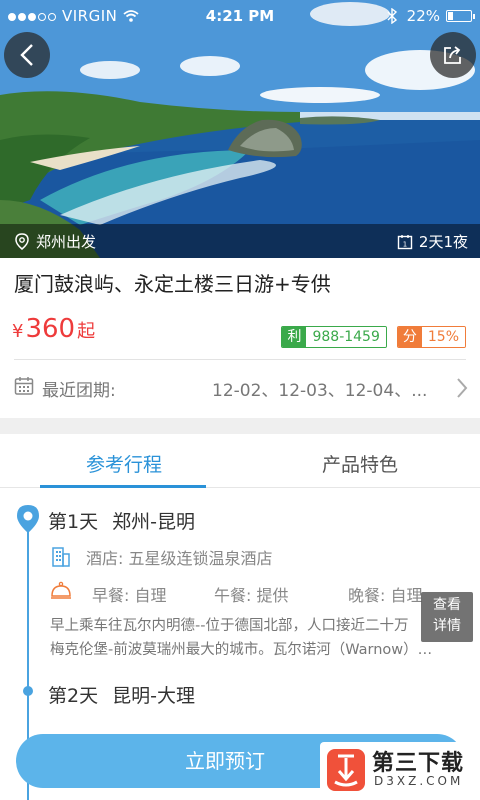  I want to click on active-tab-indicator, so click(123, 486).